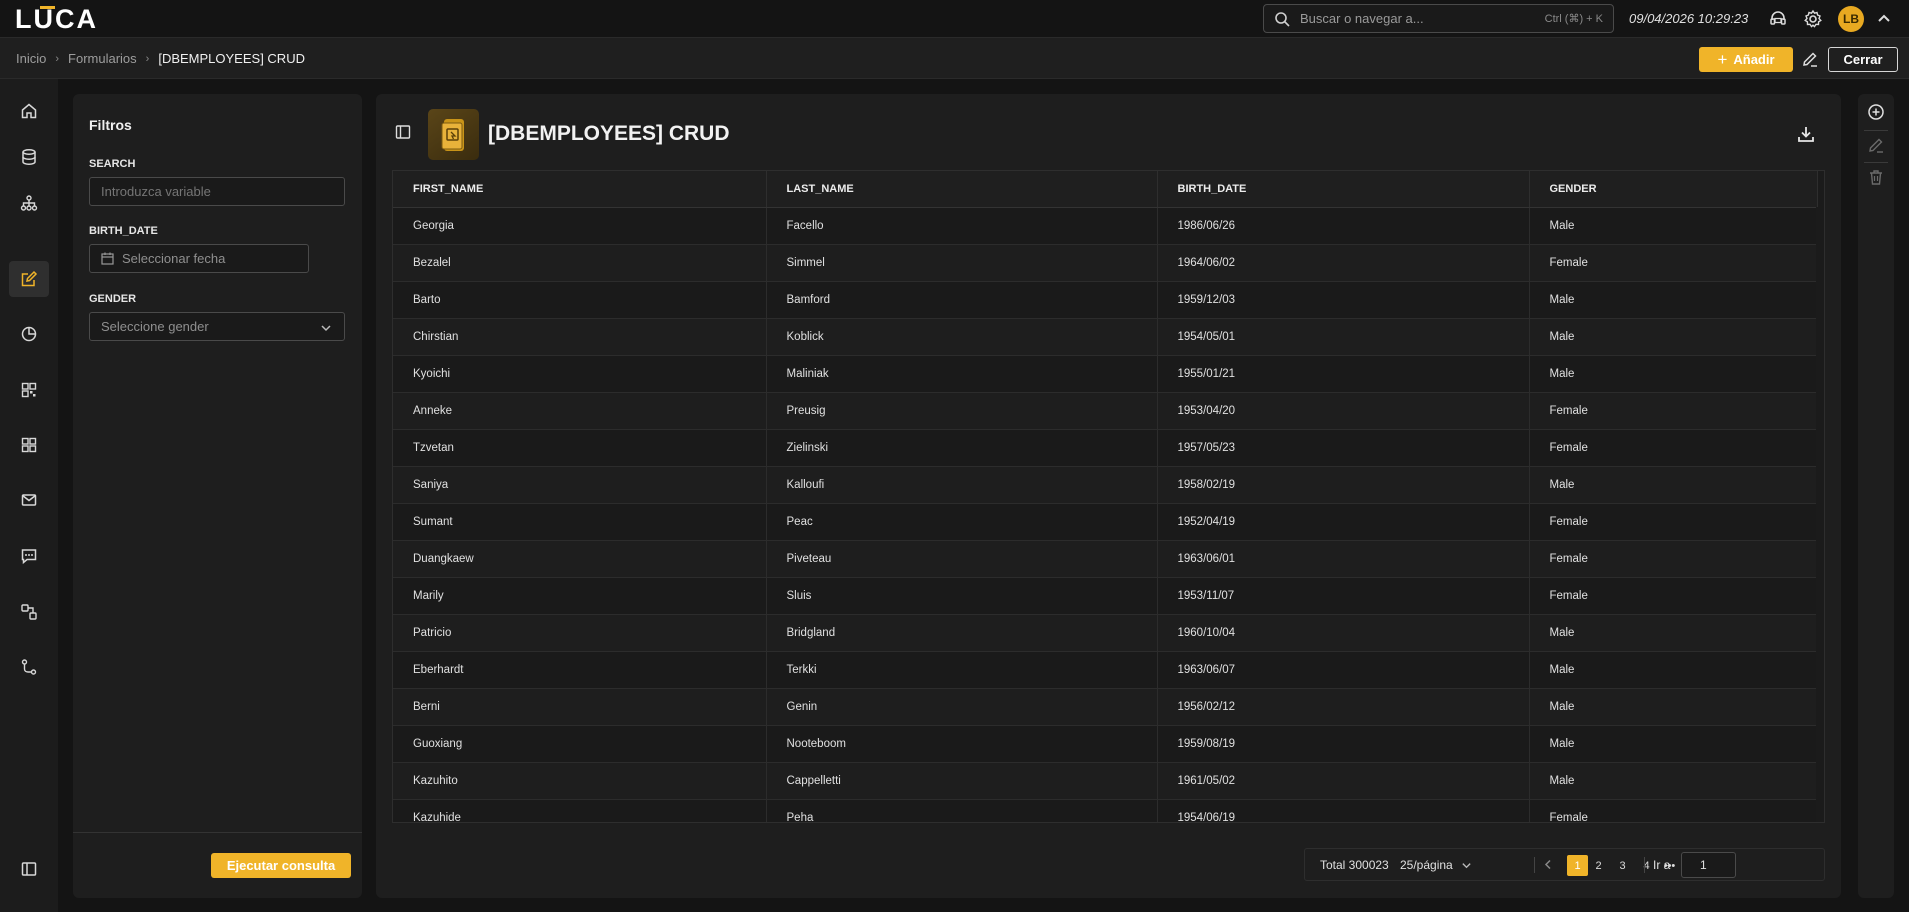  What do you see at coordinates (1105, 485) in the screenshot?
I see `table-row: Saniya Kalloufi 1958/02/19 Male` at bounding box center [1105, 485].